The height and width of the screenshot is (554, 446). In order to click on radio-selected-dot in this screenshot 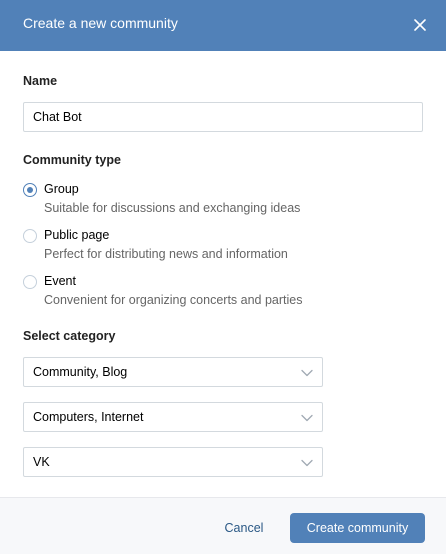, I will do `click(30, 190)`.